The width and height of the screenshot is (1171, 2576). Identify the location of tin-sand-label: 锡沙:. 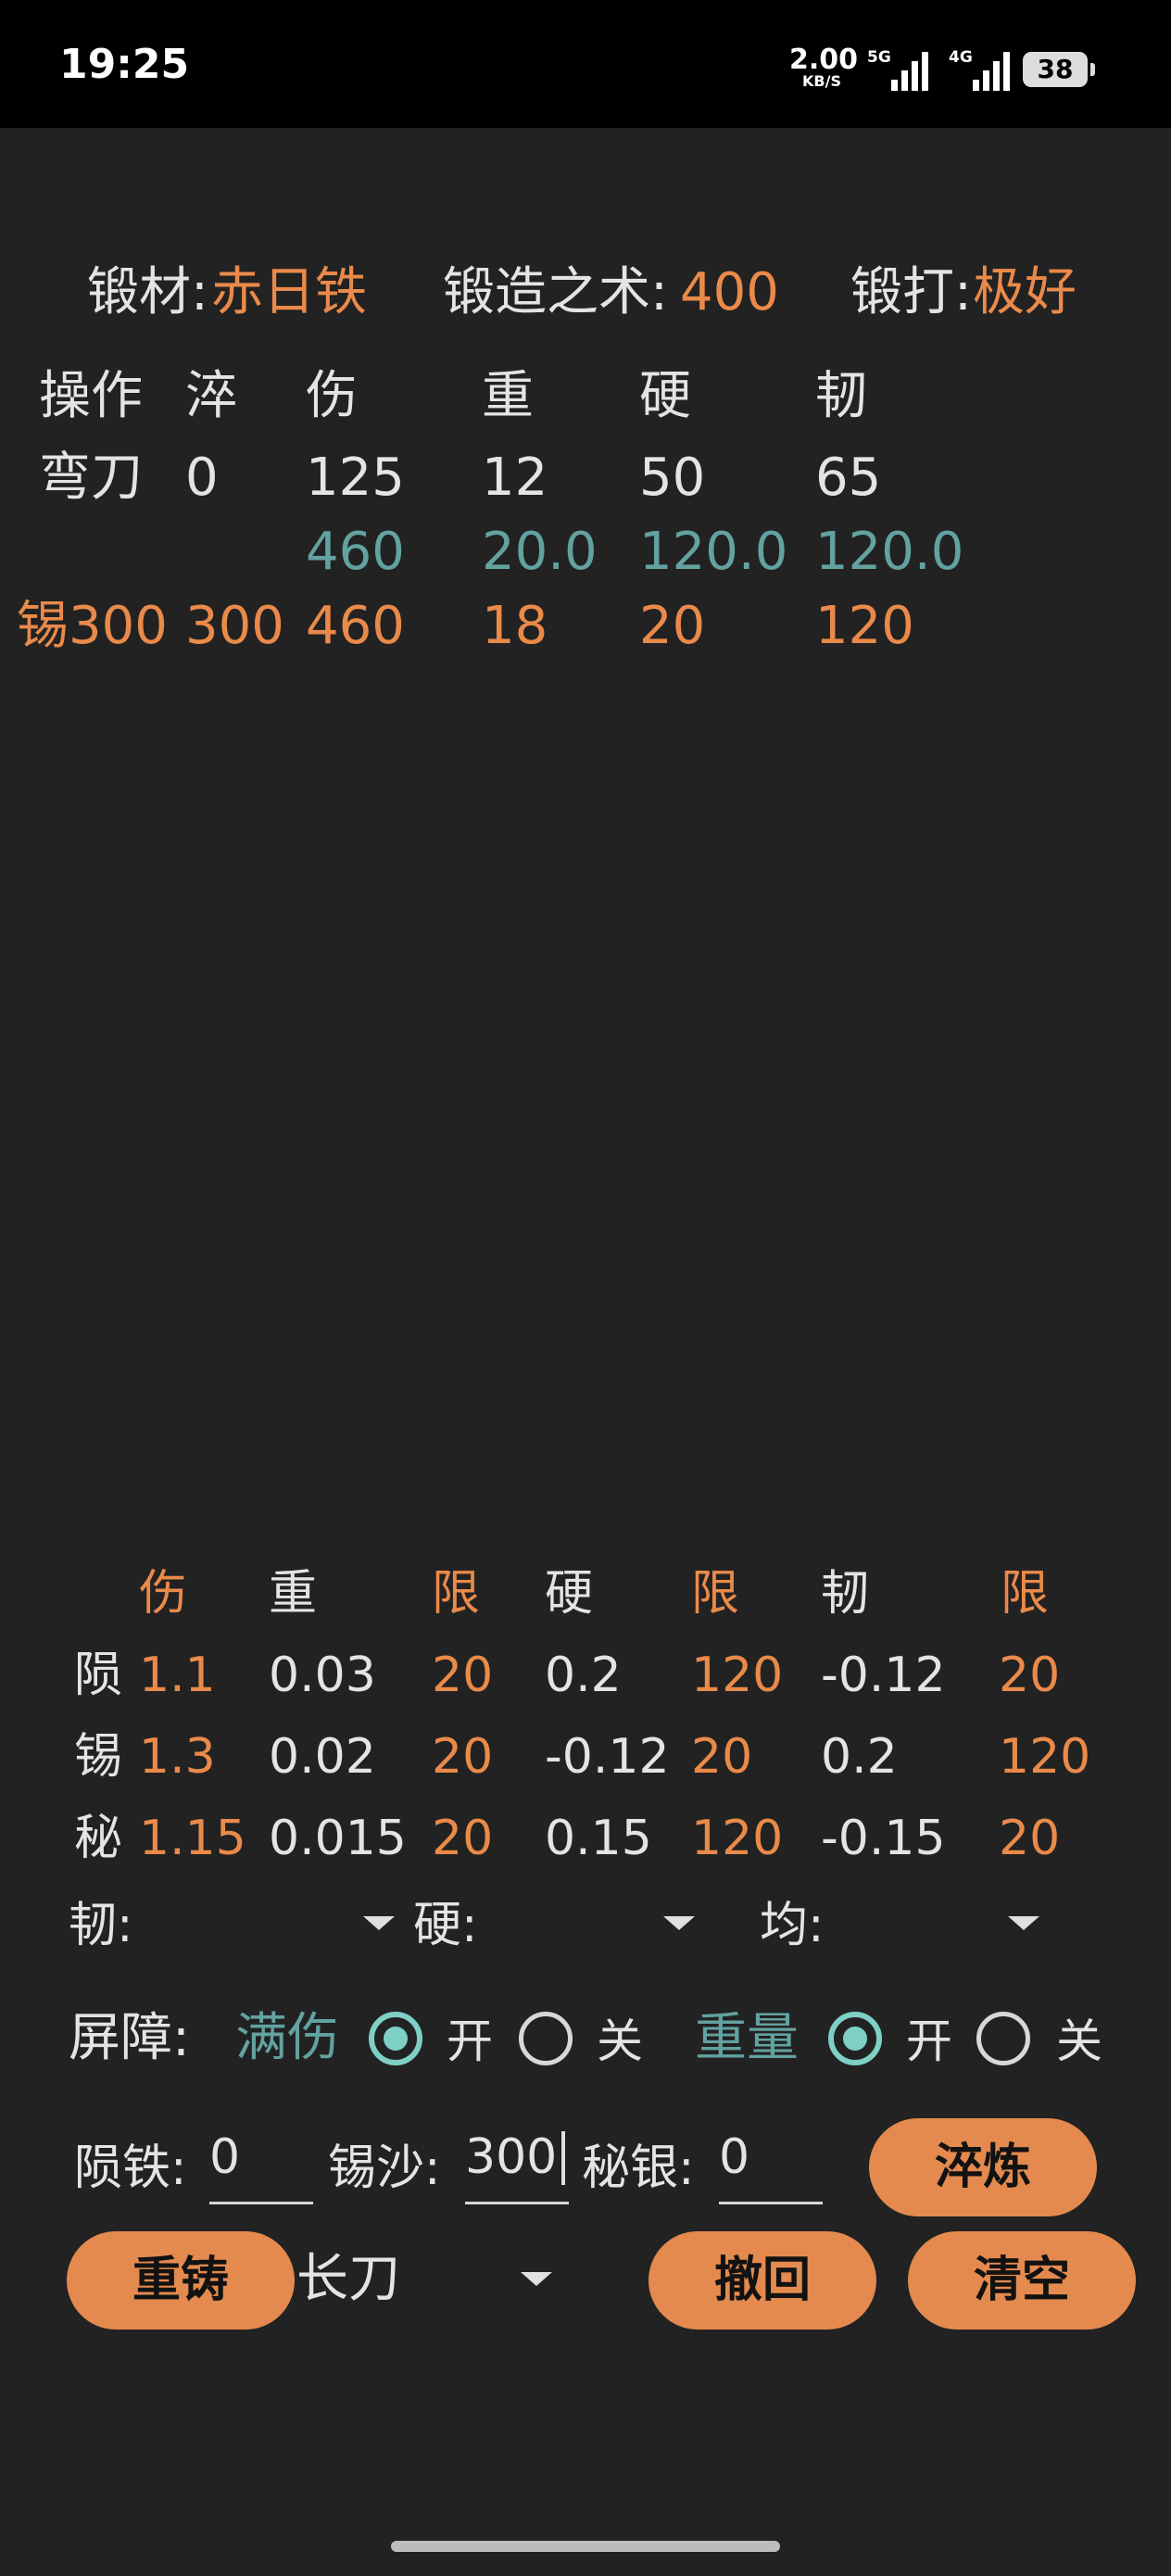
(385, 2168).